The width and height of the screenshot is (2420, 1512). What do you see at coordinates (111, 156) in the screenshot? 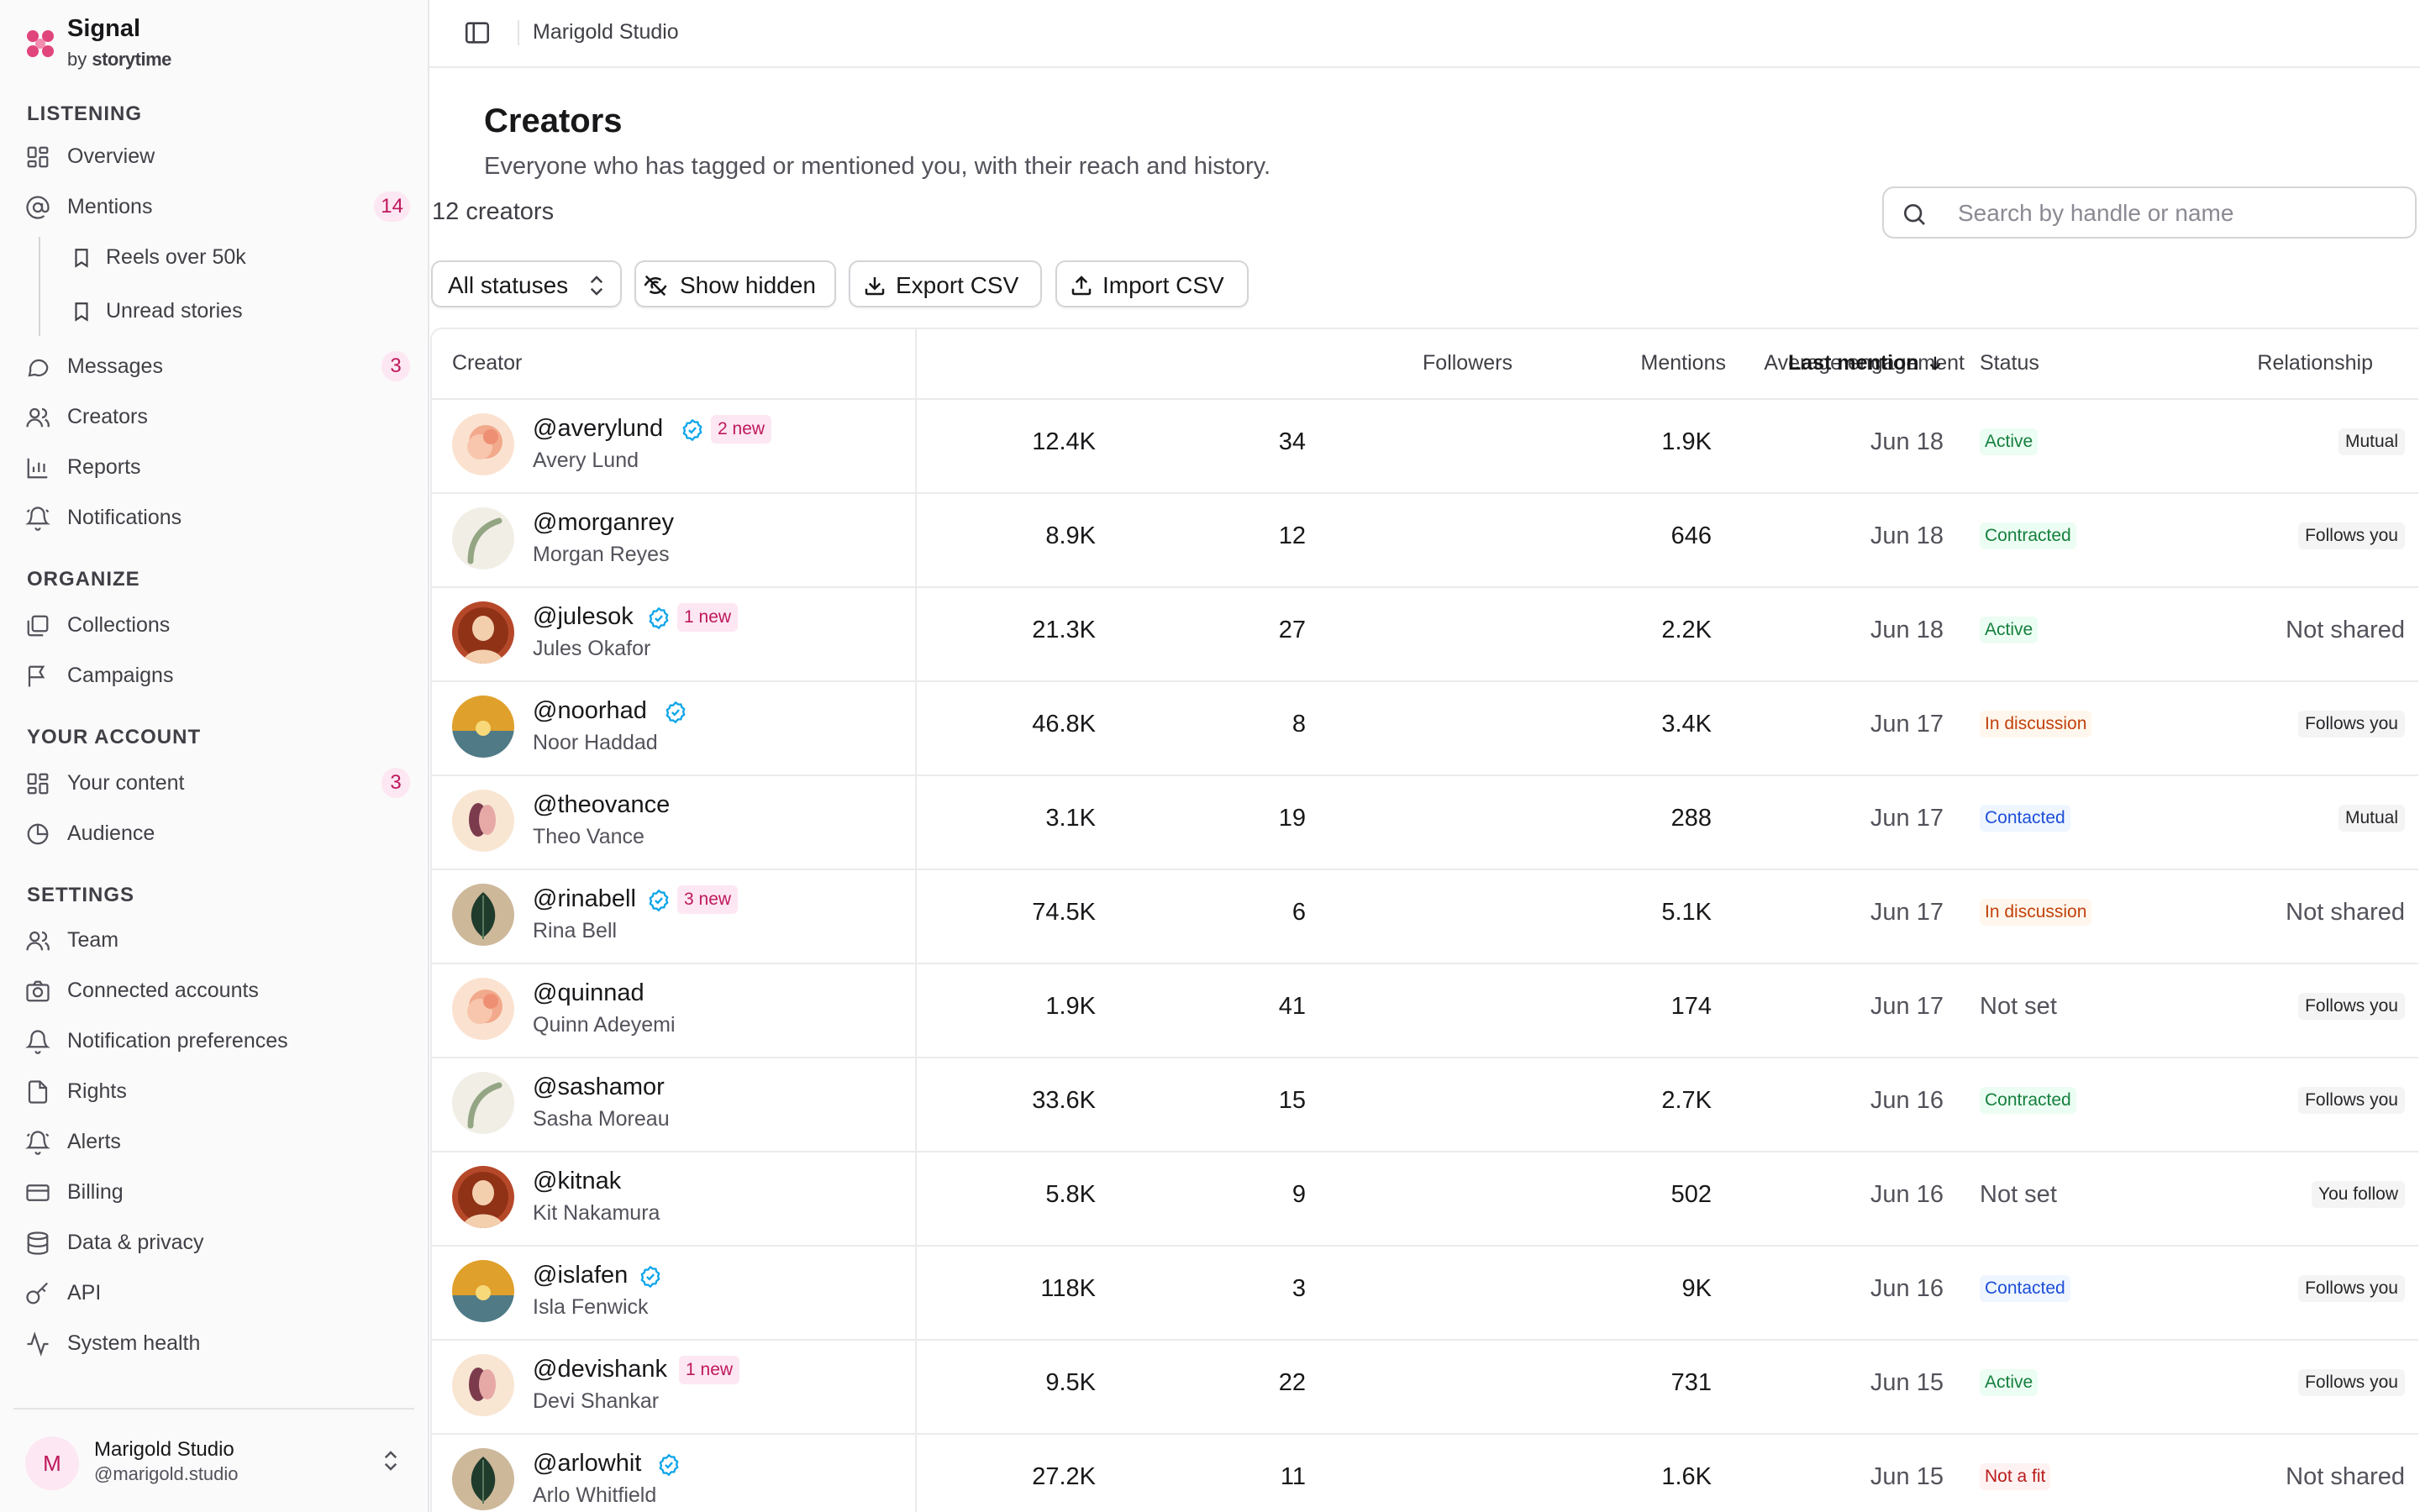
I see `sidebar-item-label: Overview` at bounding box center [111, 156].